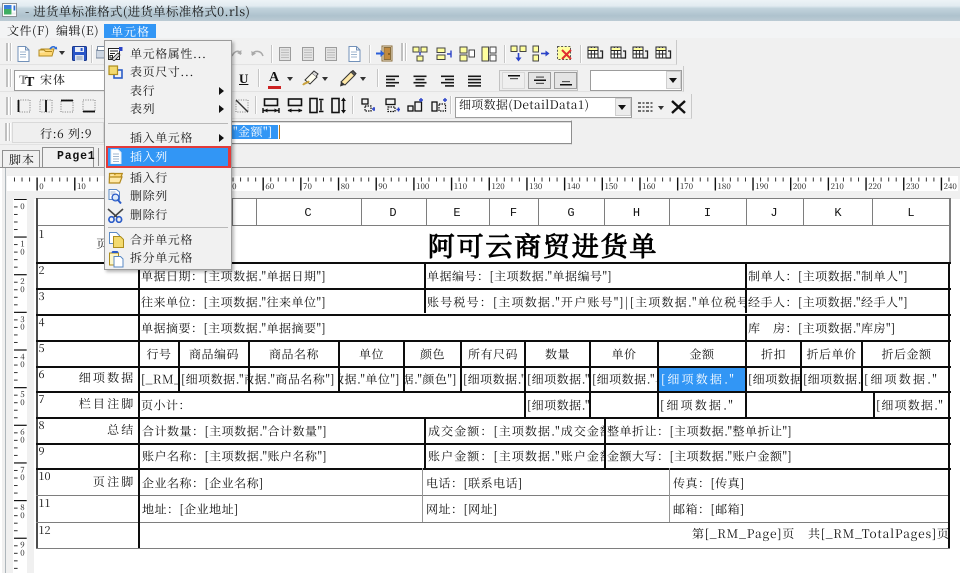 This screenshot has height=573, width=960. I want to click on svg-text: 190, so click(762, 186).